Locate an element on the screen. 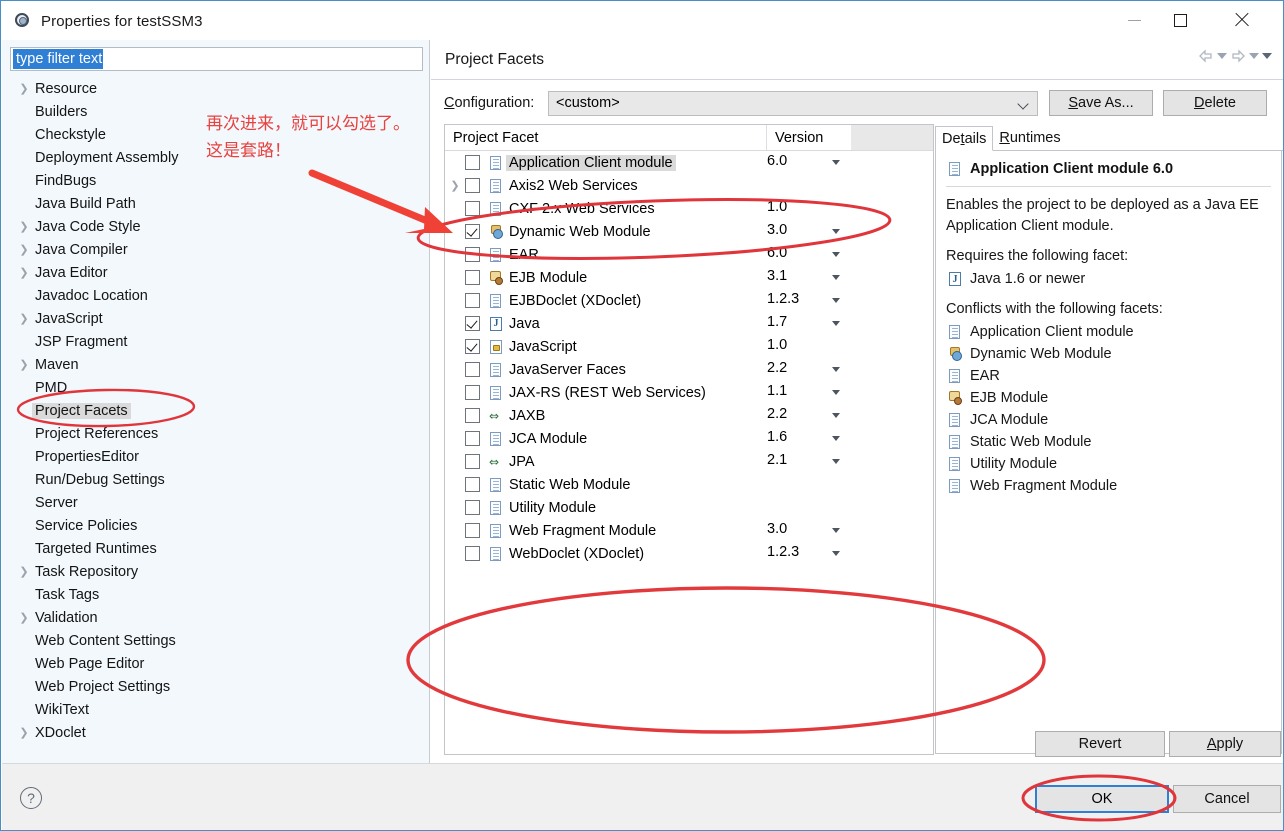 The image size is (1284, 831). table-row: WebDoclet (XDoclet) 1.2.3 is located at coordinates (689, 553).